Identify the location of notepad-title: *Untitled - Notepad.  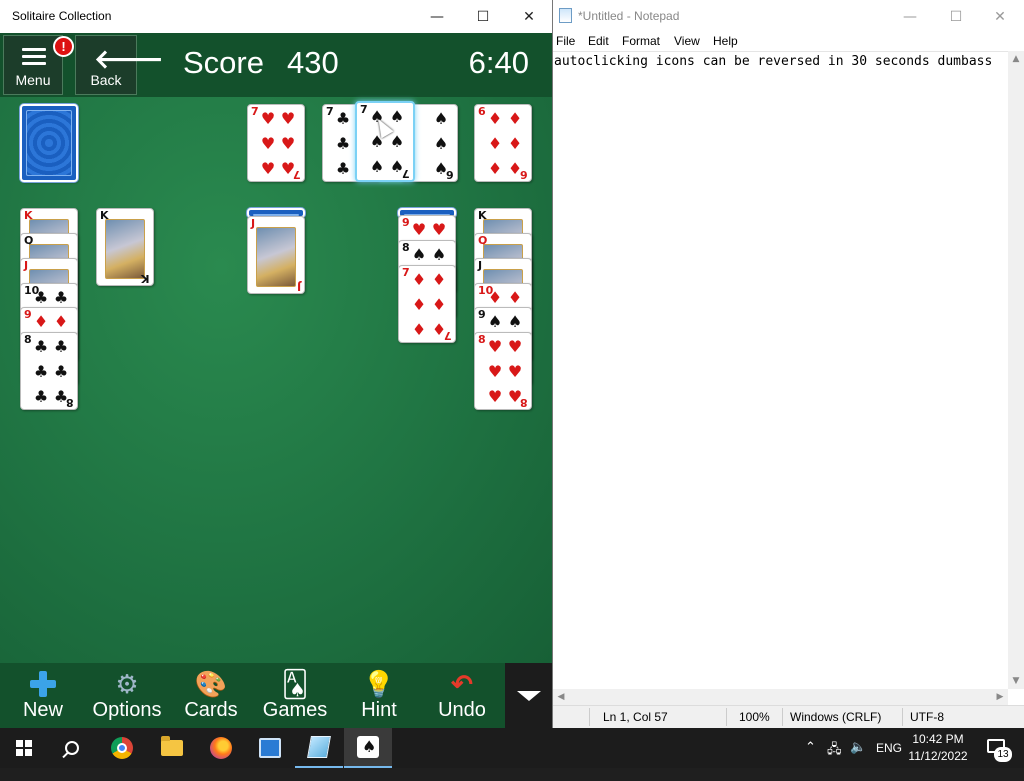
(629, 16).